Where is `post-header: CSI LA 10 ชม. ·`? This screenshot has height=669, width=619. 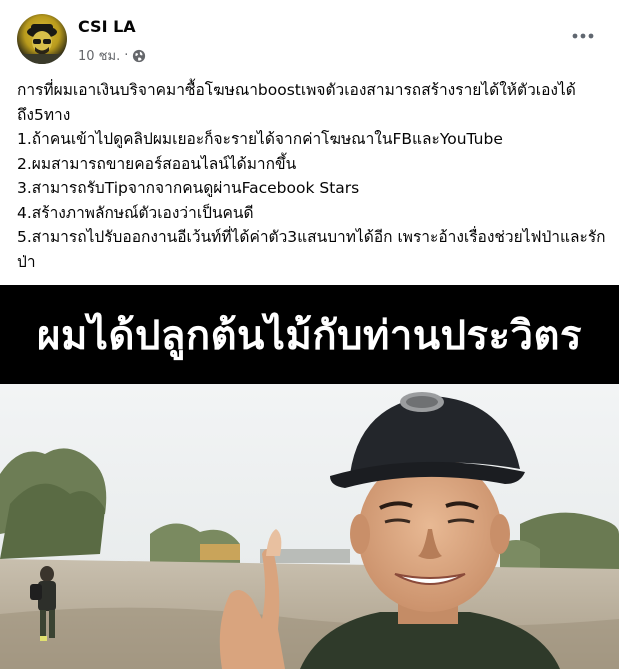
post-header: CSI LA 10 ชม. · is located at coordinates (309, 35).